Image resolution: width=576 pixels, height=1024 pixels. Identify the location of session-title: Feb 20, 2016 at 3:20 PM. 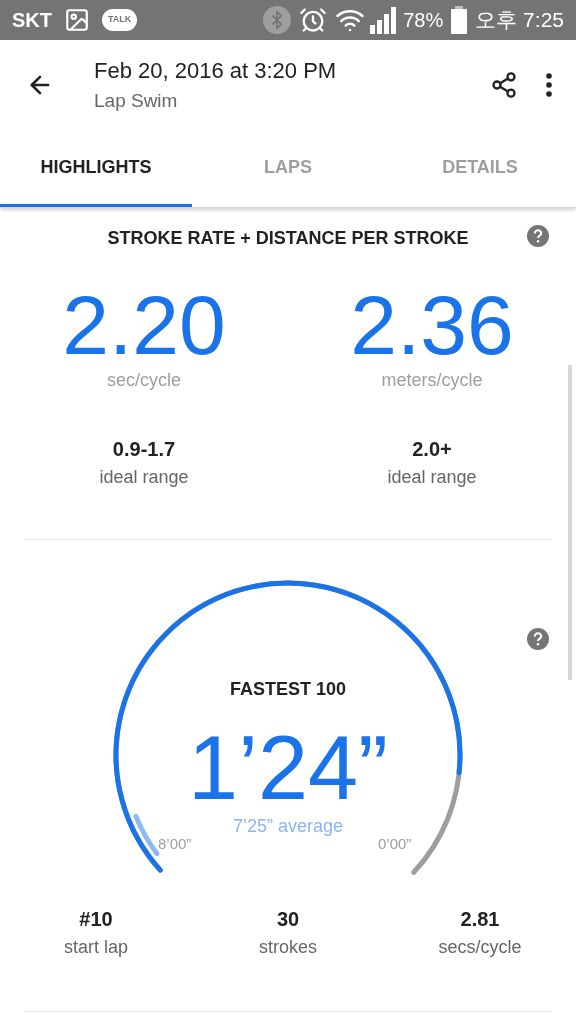
(215, 71).